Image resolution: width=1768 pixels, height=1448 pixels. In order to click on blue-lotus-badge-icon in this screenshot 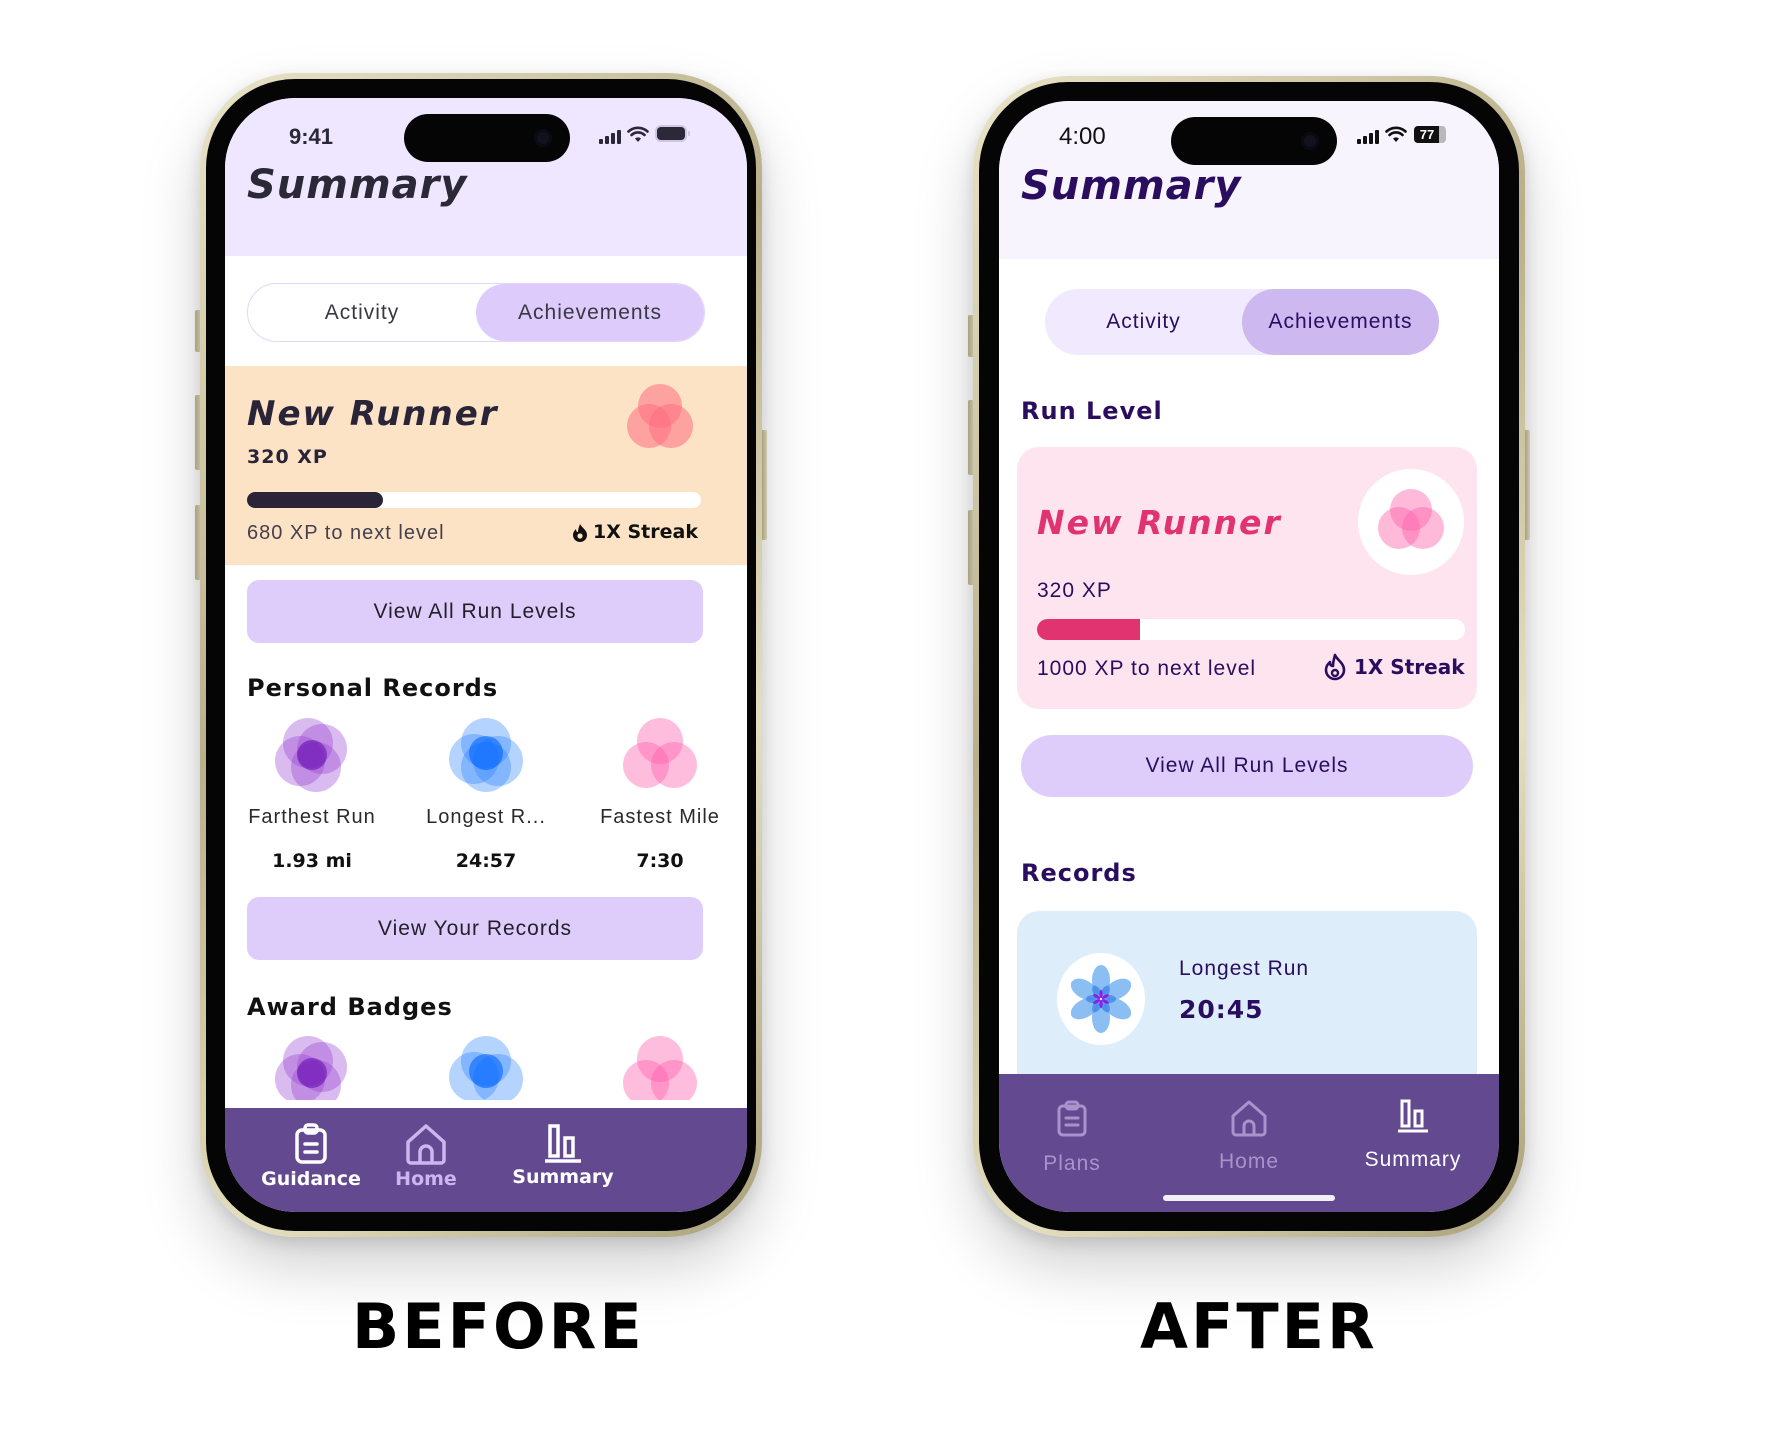, I will do `click(1101, 999)`.